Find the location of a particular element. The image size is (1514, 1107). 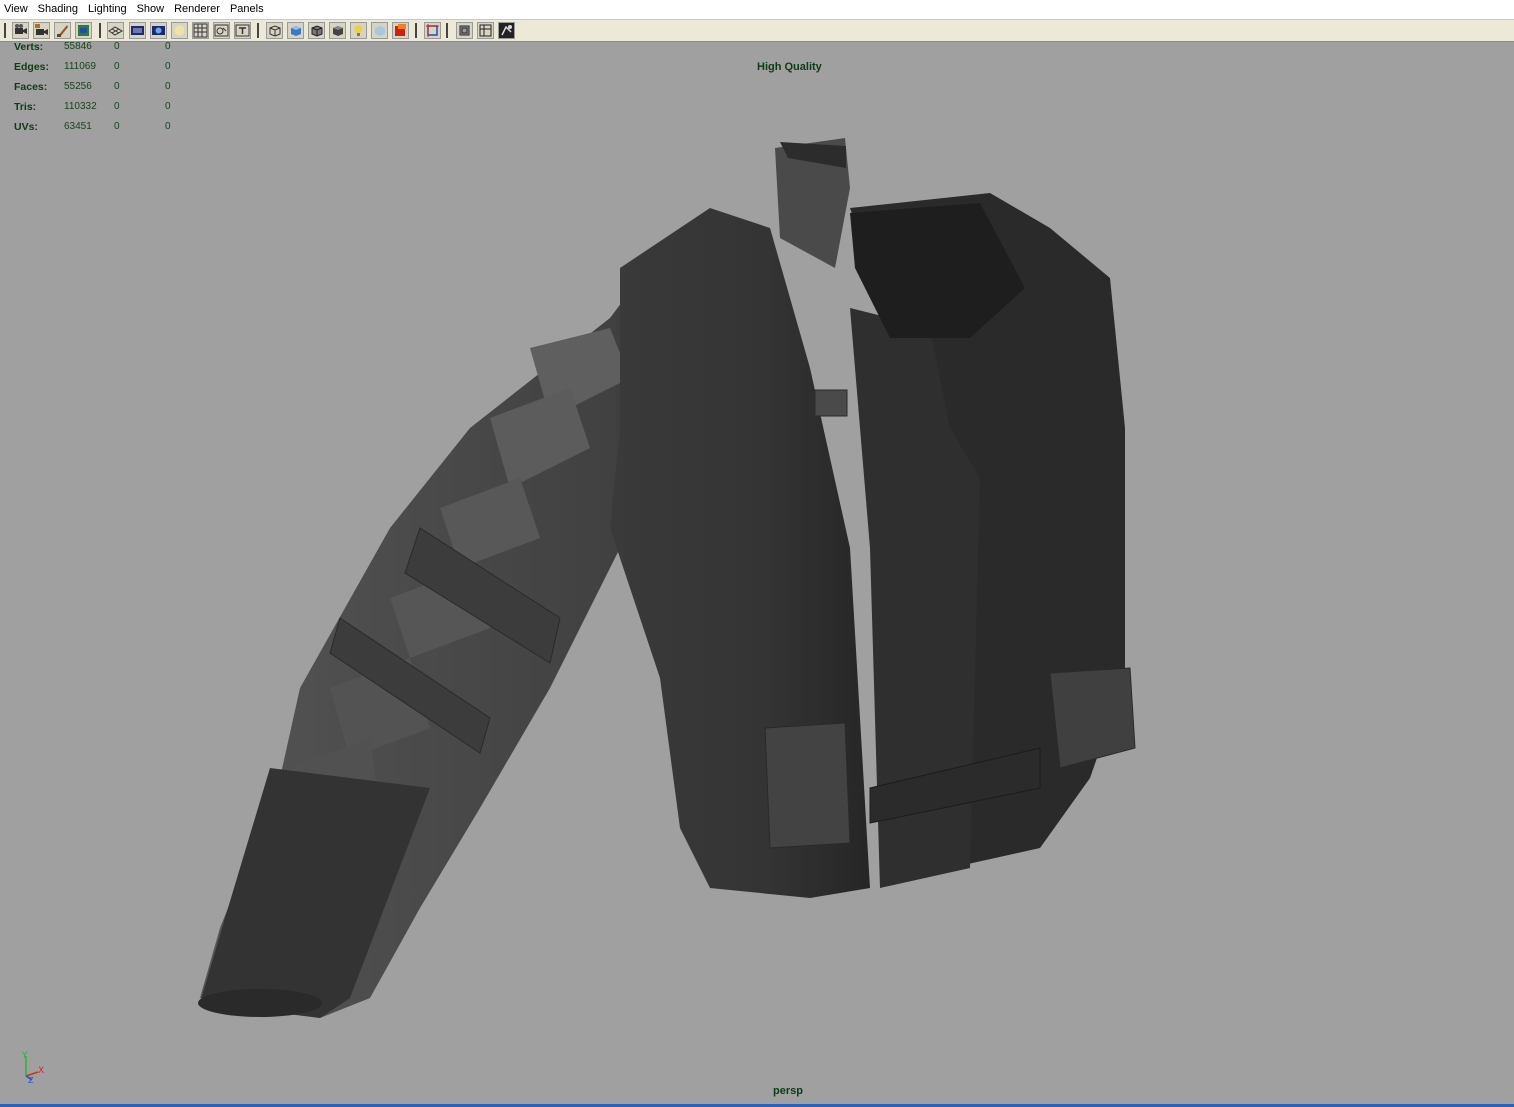

camera-name-label: persp is located at coordinates (788, 1091).